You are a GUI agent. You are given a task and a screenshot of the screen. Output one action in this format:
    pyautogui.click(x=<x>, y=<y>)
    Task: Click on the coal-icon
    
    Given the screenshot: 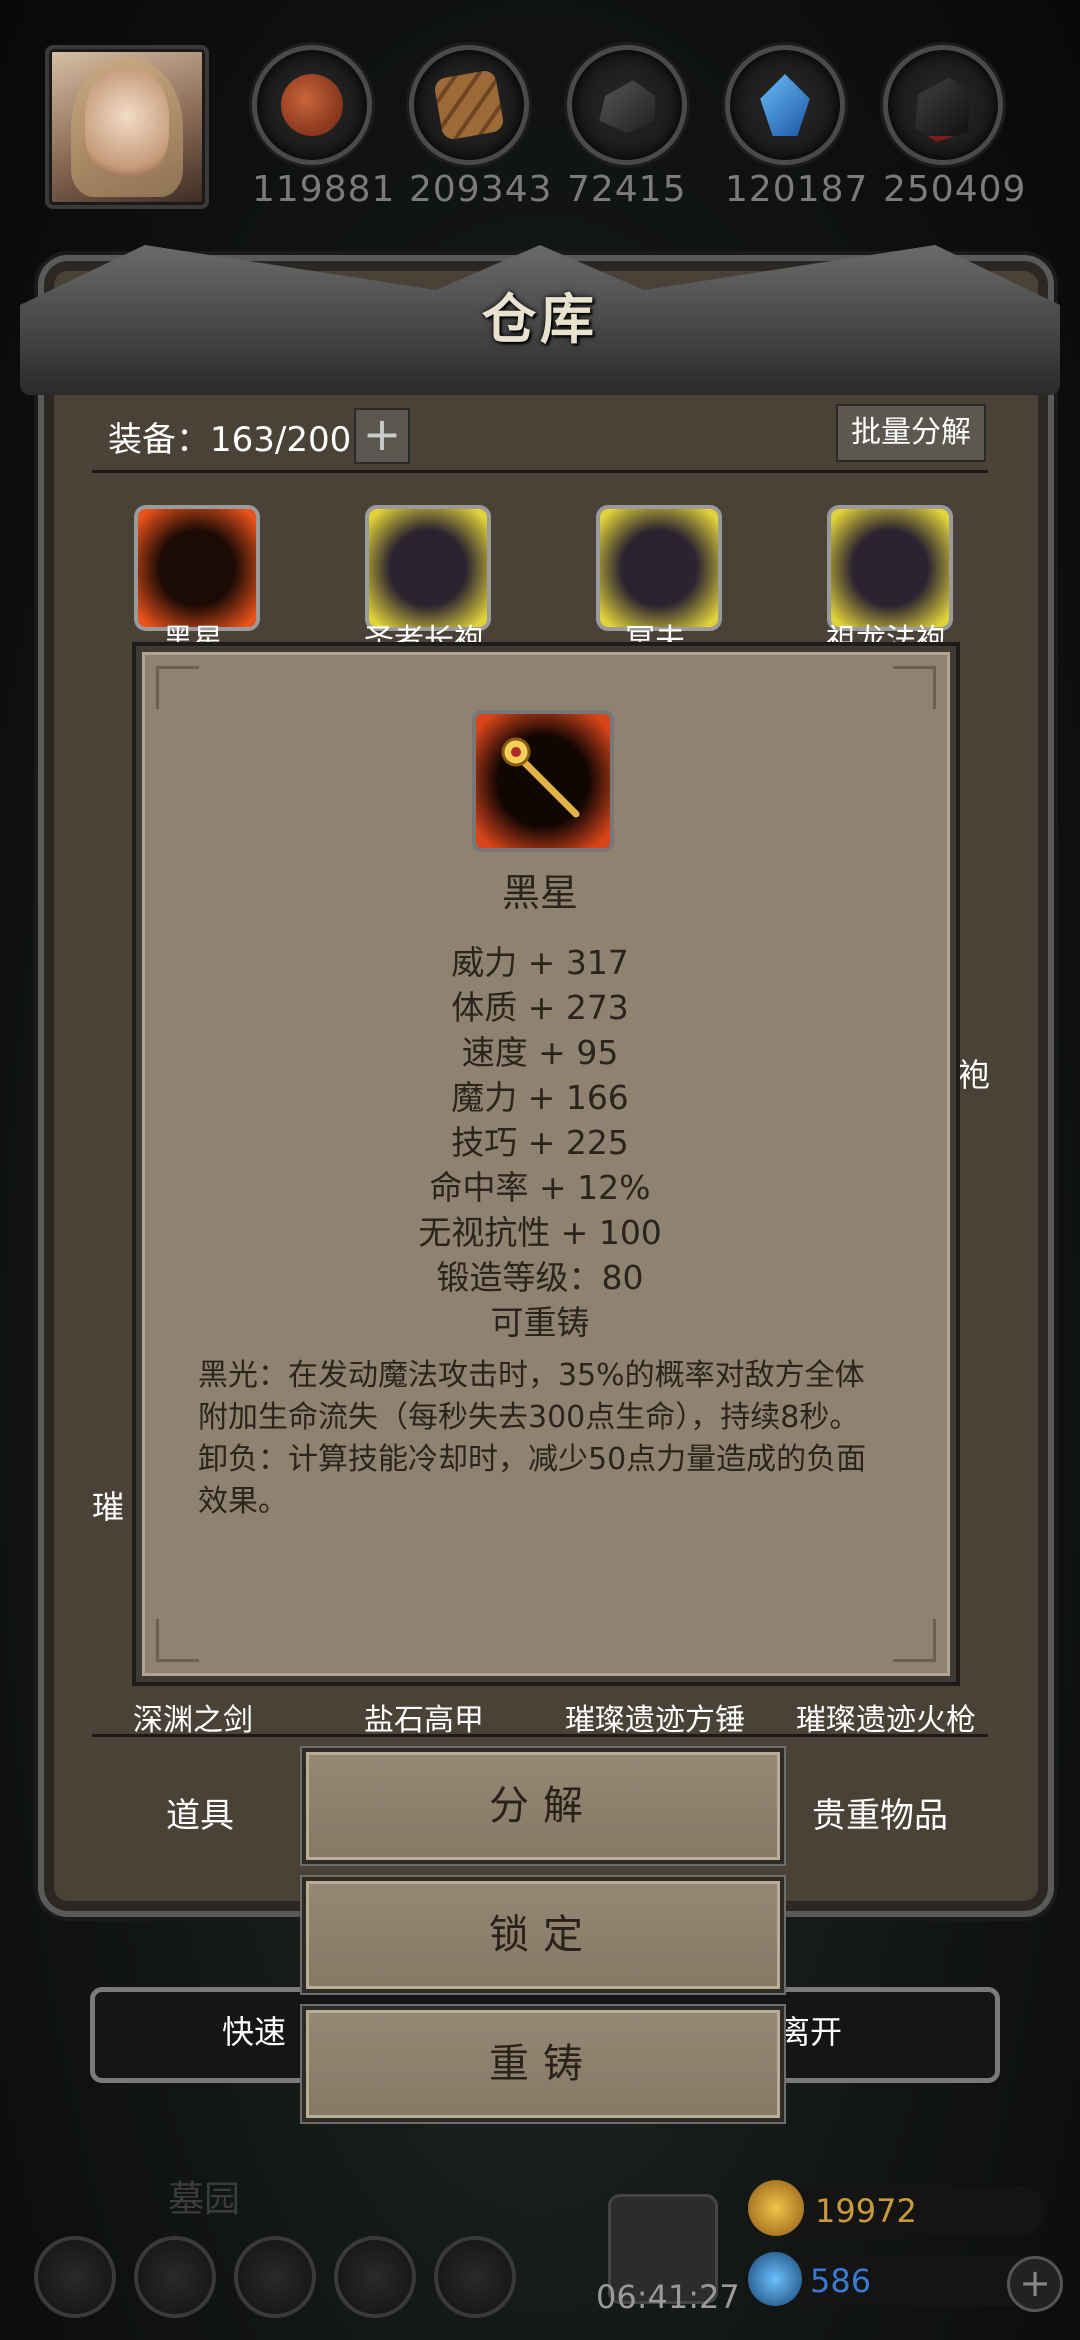 What is the action you would take?
    pyautogui.click(x=943, y=109)
    